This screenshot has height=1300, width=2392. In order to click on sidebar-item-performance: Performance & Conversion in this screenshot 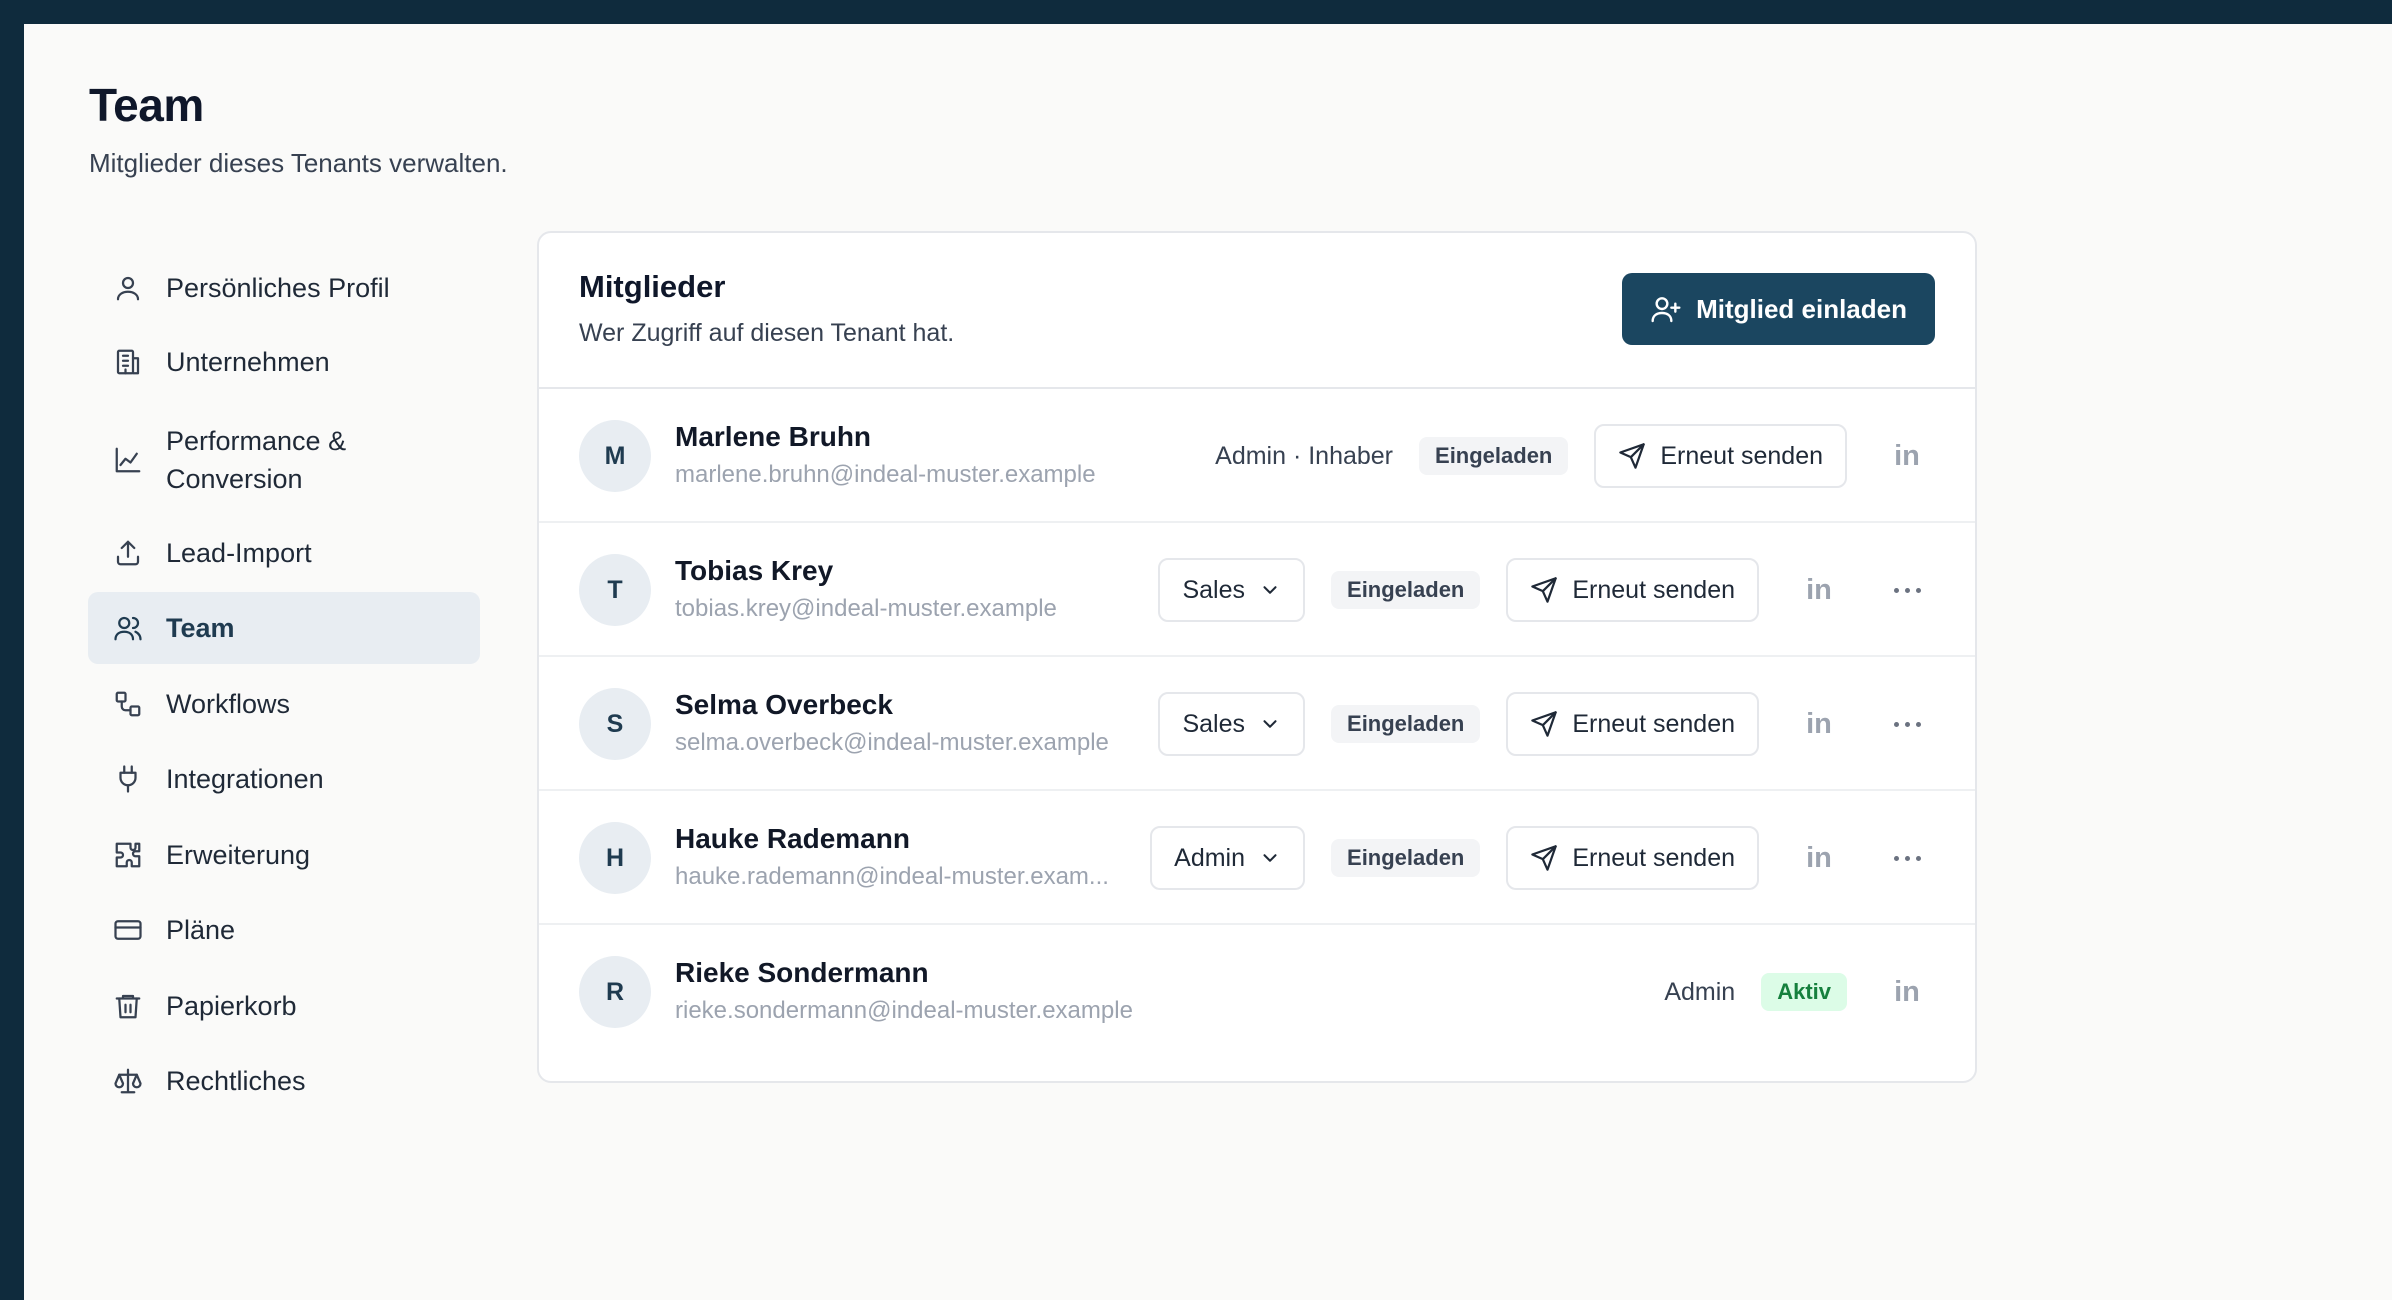, I will do `click(284, 460)`.